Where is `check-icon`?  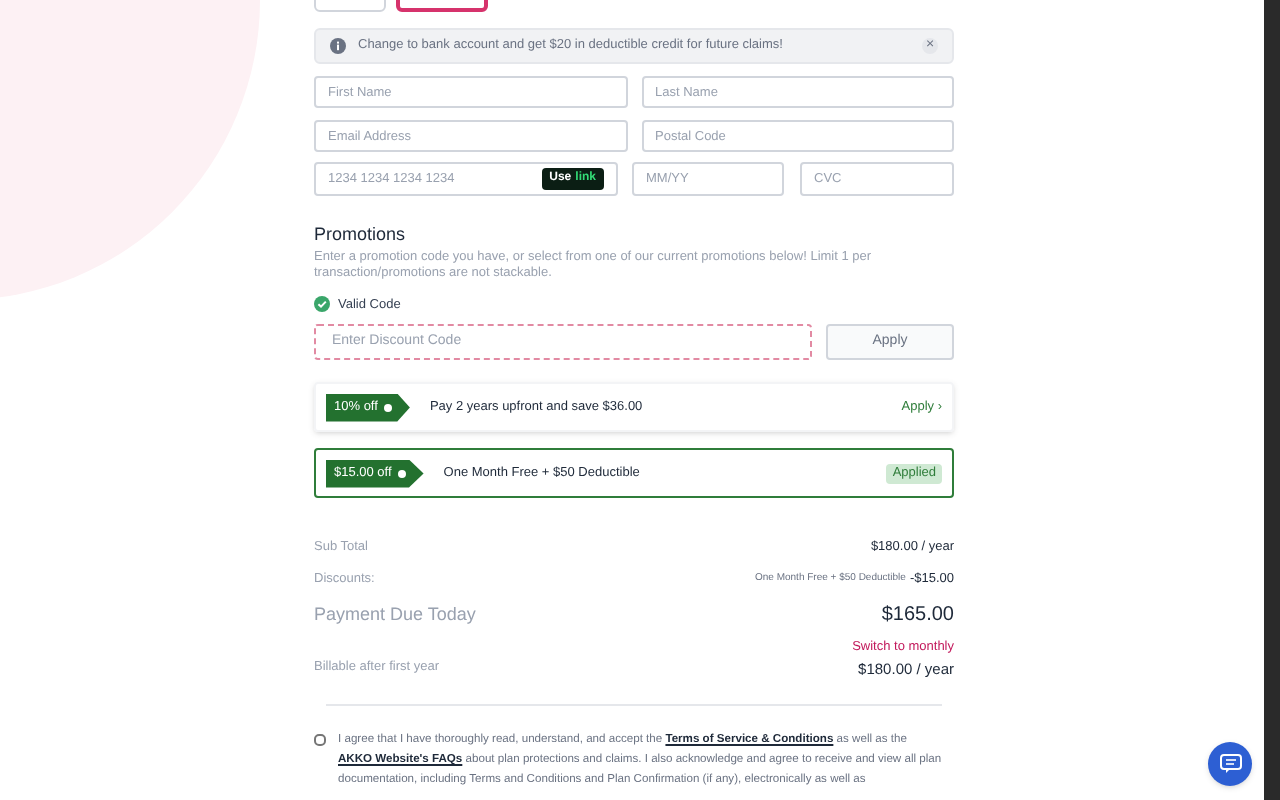 check-icon is located at coordinates (322, 304).